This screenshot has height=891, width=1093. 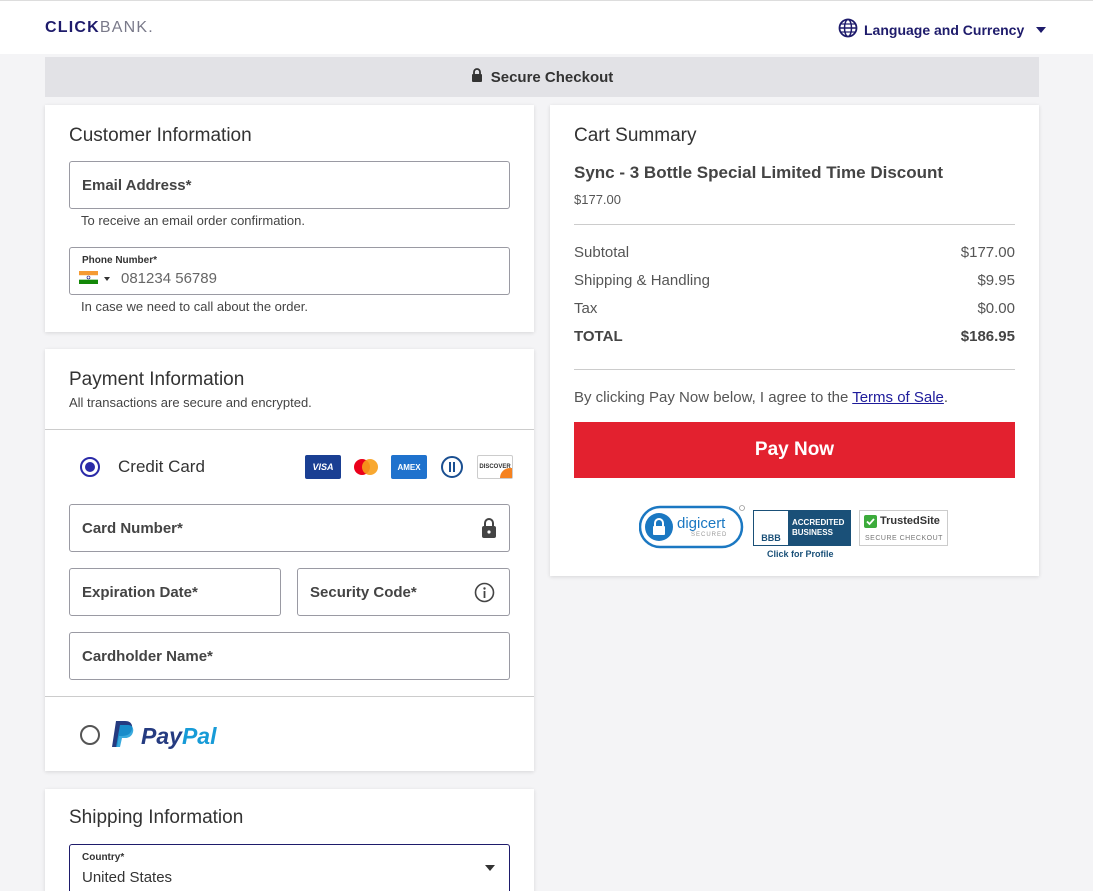 I want to click on digicert-badge: digicert SECURED, so click(x=691, y=528).